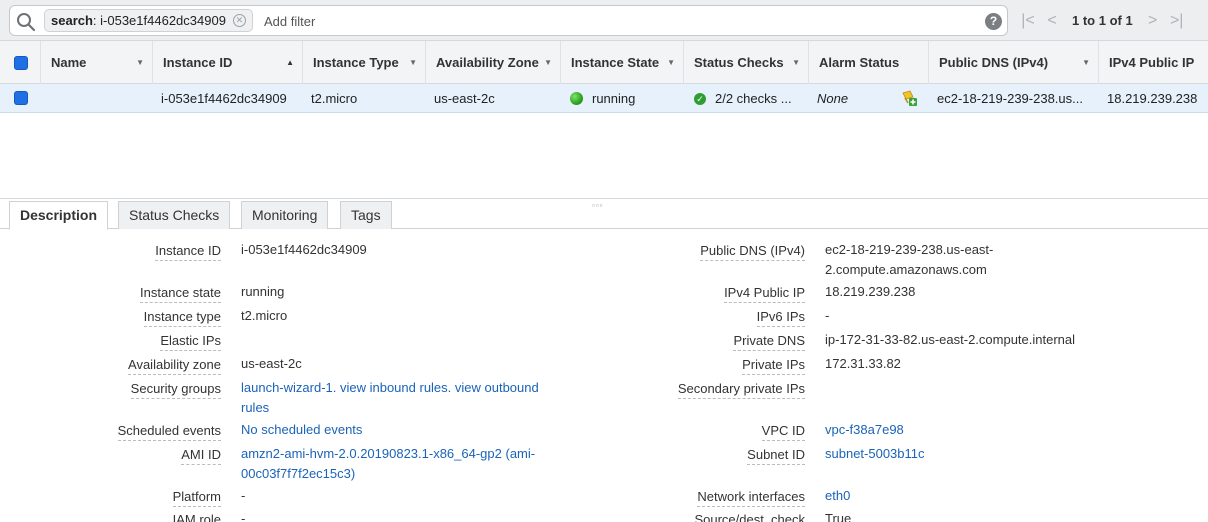 The width and height of the screenshot is (1208, 522). I want to click on vpc-id-link: vpc-f38a7e98, so click(864, 430).